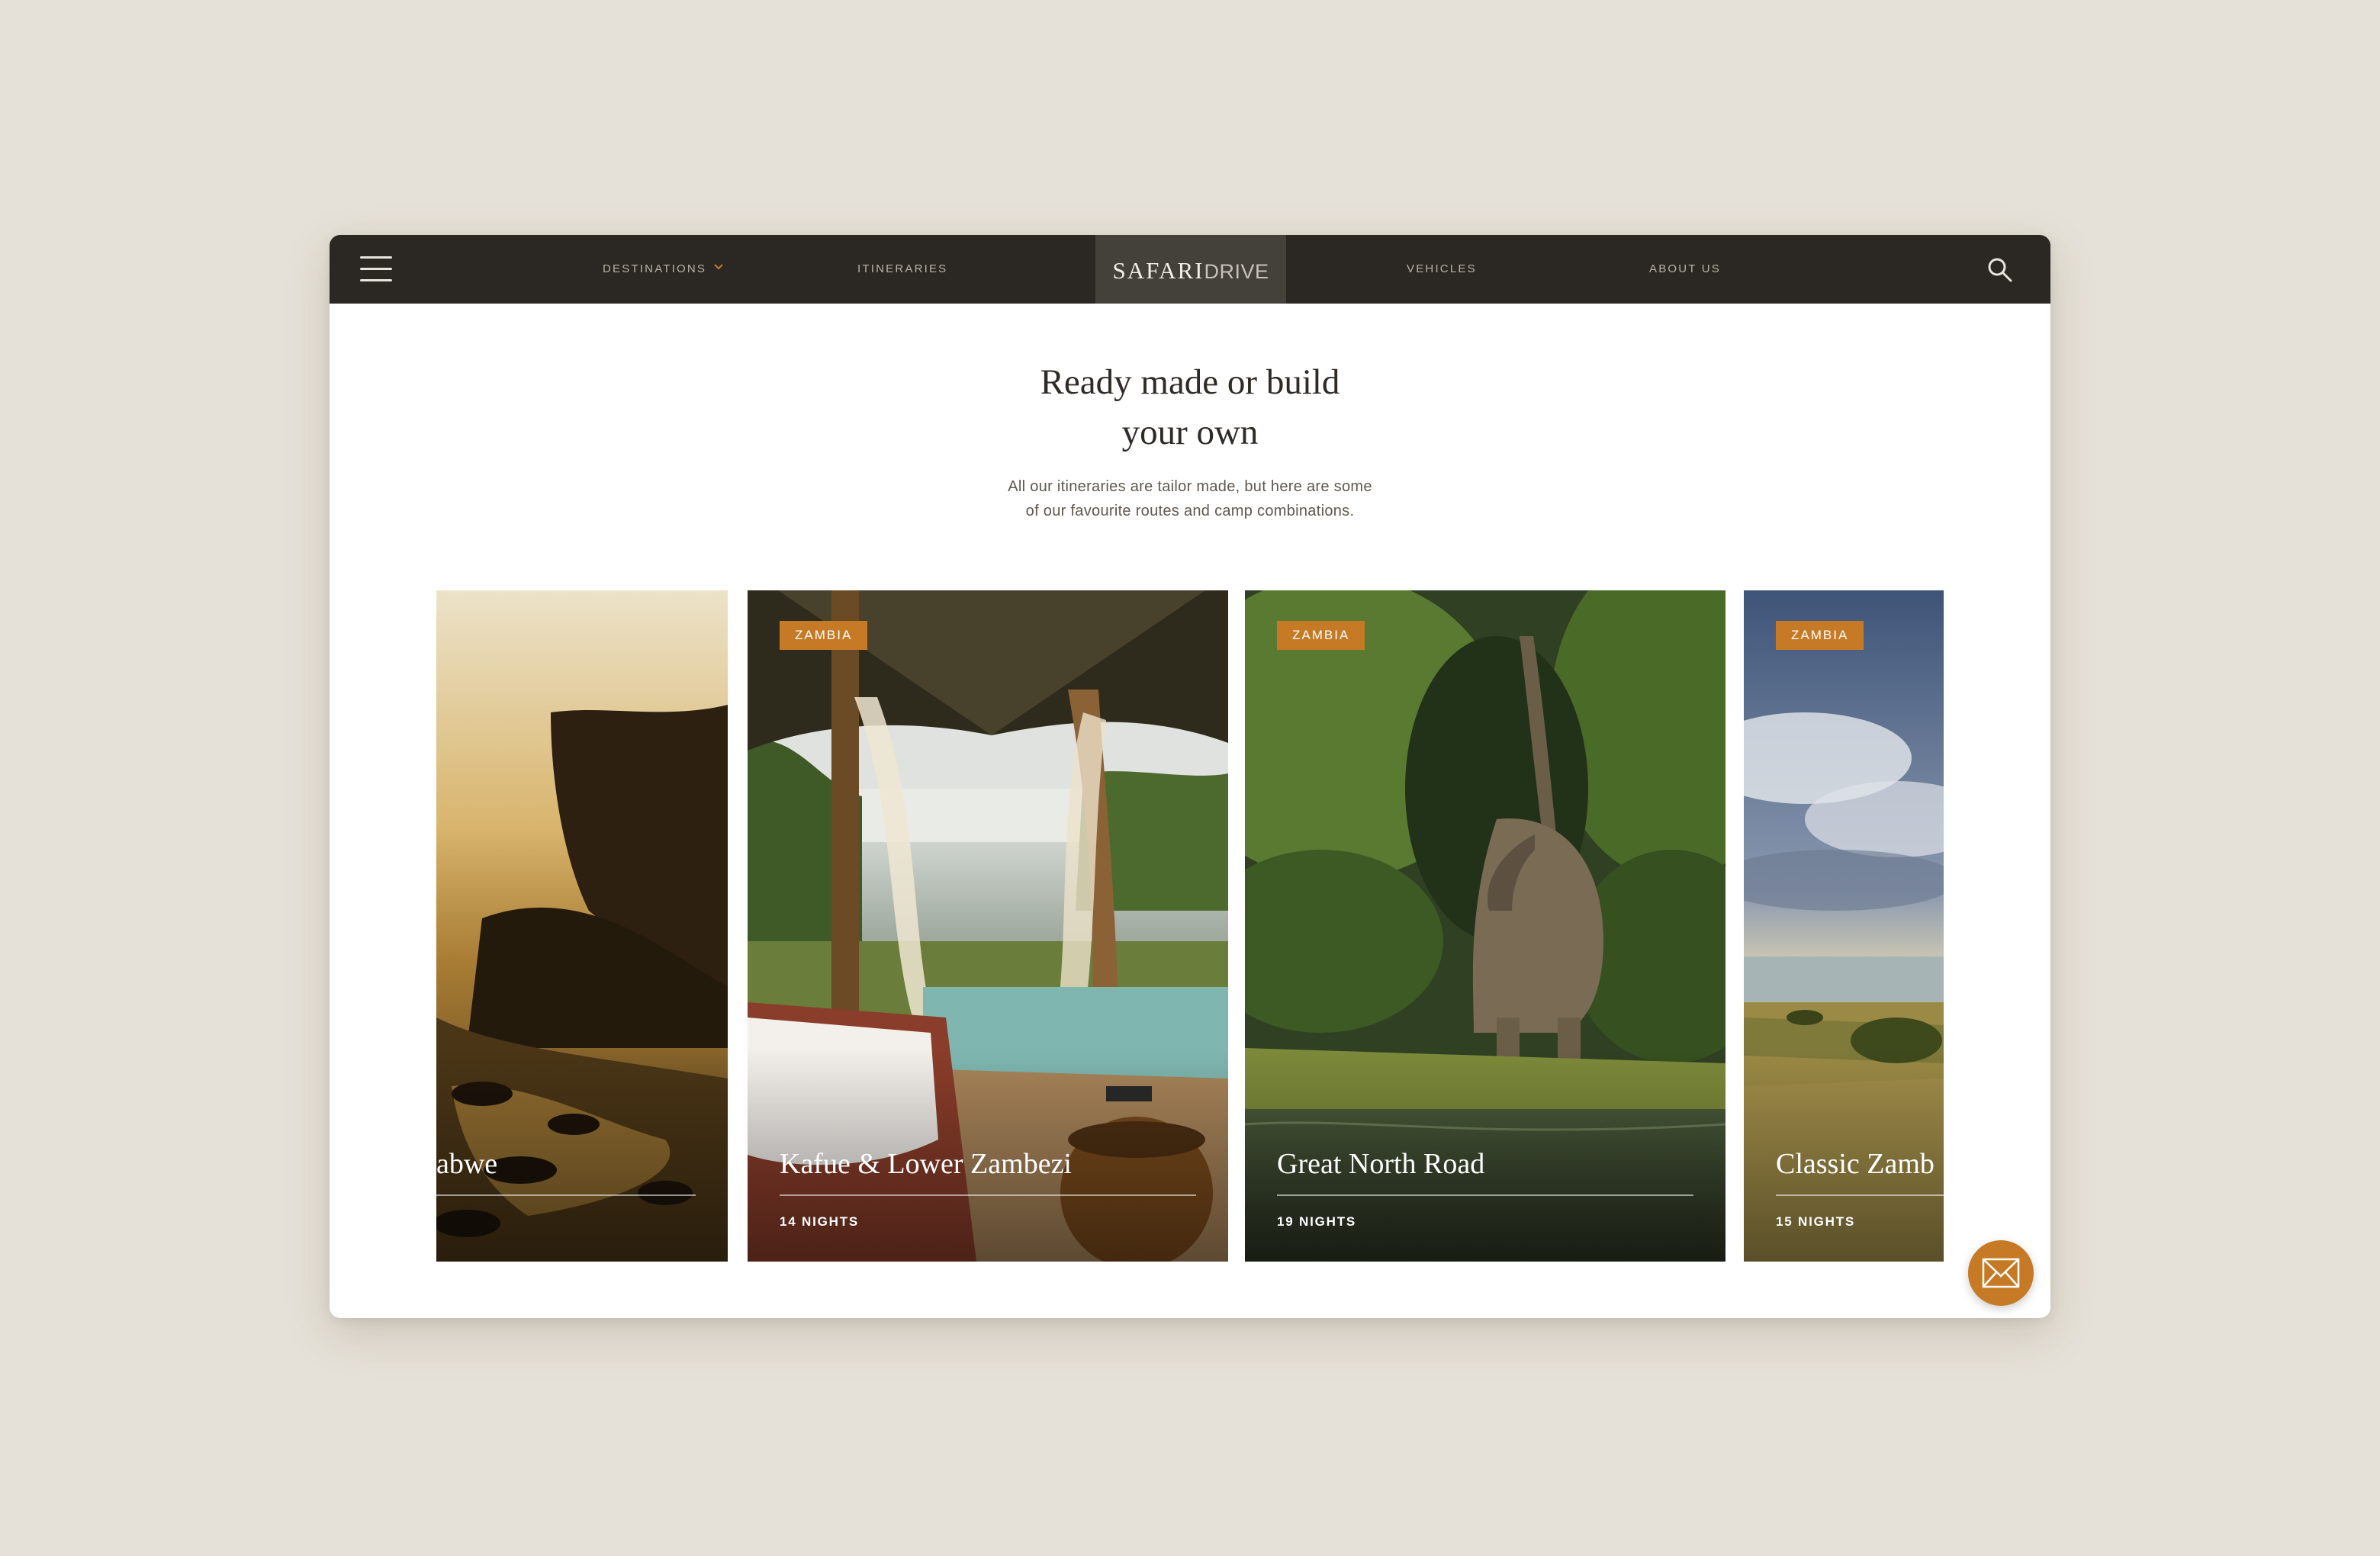 Image resolution: width=2380 pixels, height=1556 pixels. I want to click on envelope-icon, so click(2001, 1273).